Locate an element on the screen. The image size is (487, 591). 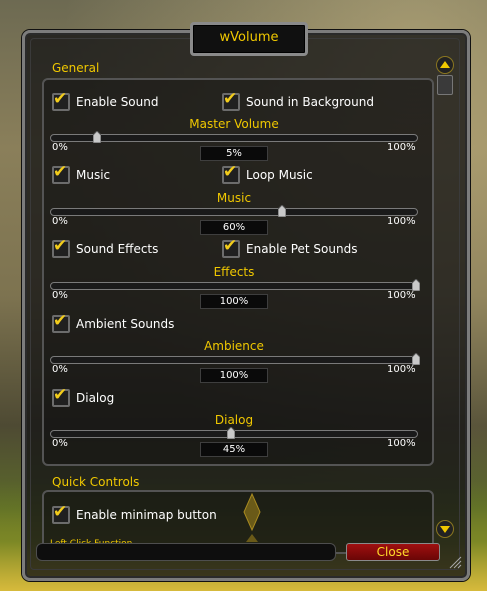
sound-in-background-checkbox: ✔ Sound in Background is located at coordinates (298, 100).